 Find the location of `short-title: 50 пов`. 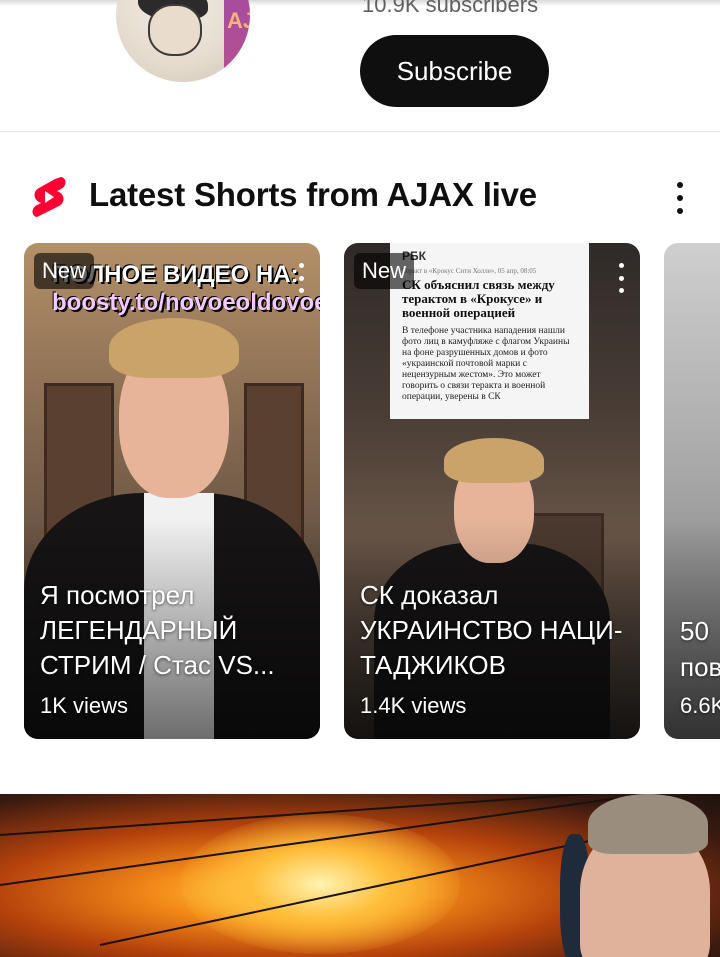

short-title: 50 пов is located at coordinates (700, 649).